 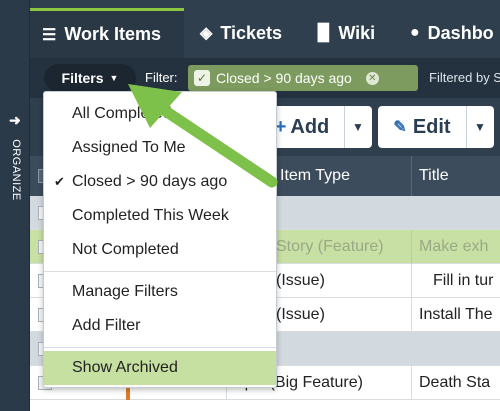 What do you see at coordinates (454, 246) in the screenshot?
I see `cell-title: Make exh` at bounding box center [454, 246].